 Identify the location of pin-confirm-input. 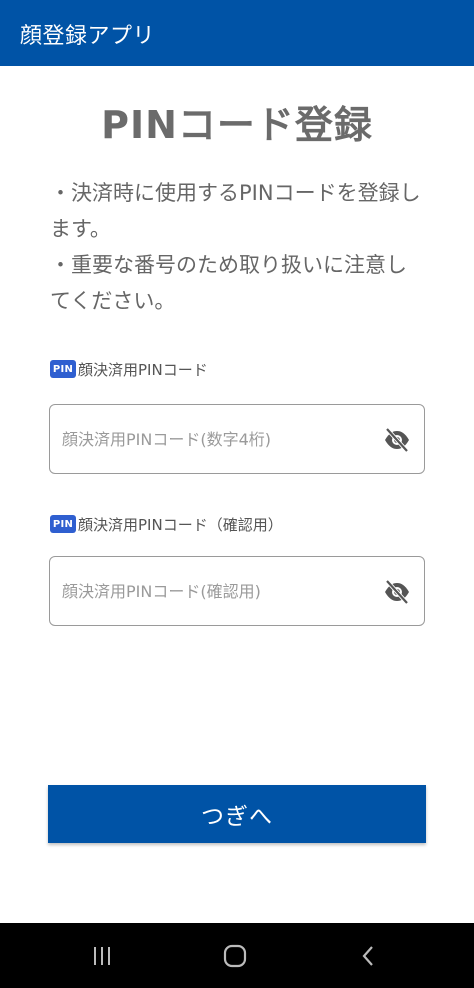
(217, 591).